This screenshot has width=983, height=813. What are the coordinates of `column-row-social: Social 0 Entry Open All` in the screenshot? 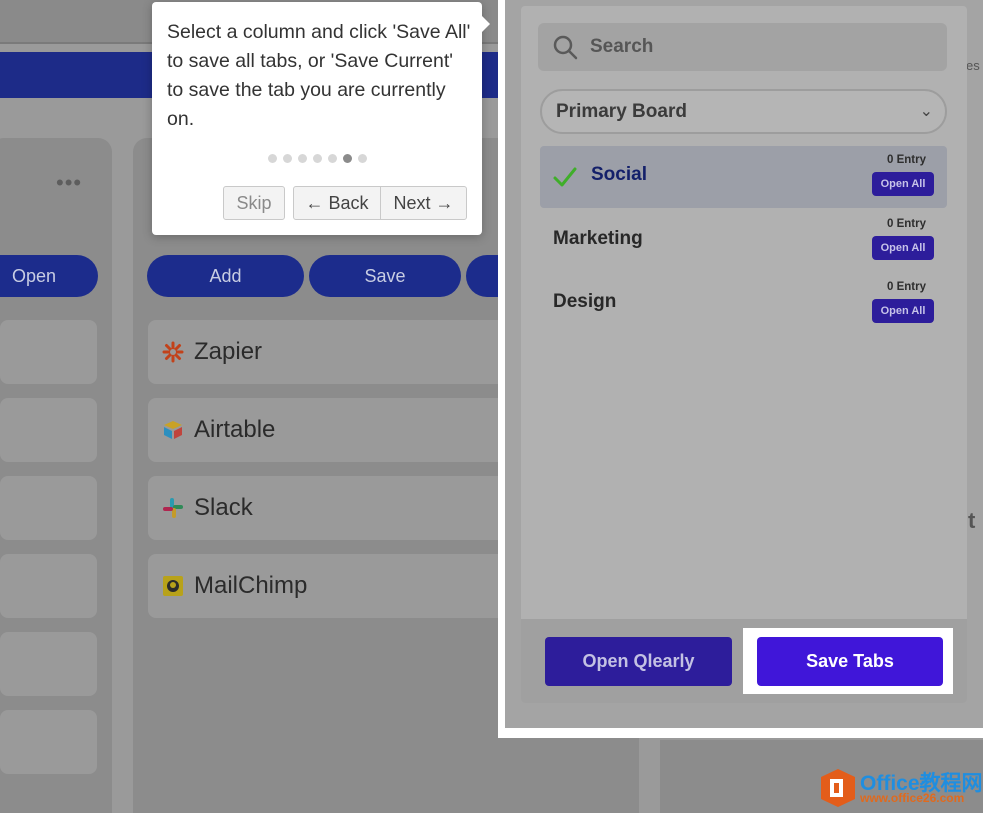 It's located at (743, 177).